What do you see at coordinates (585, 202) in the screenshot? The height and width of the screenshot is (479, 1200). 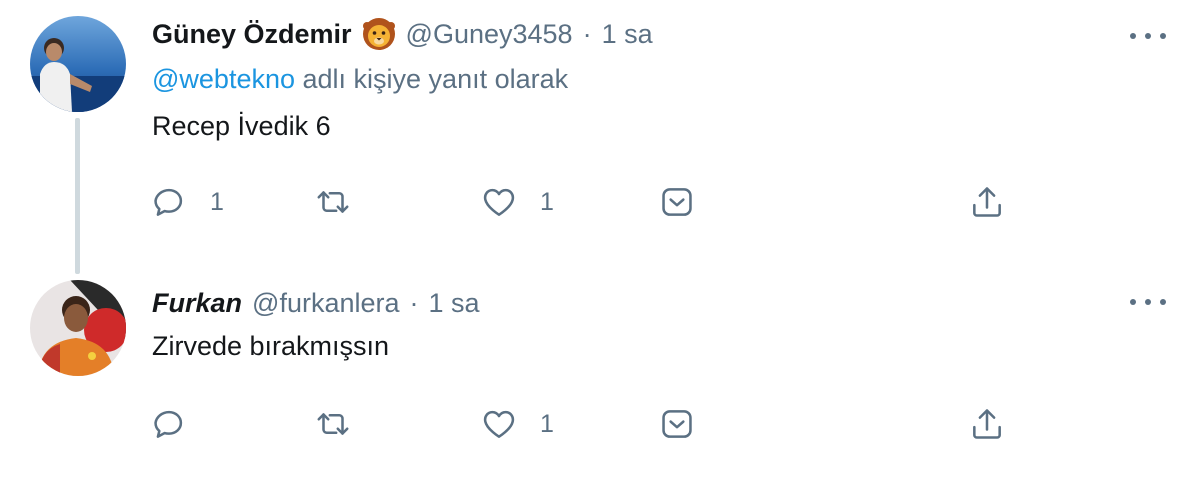 I see `action-bar: 1 1` at bounding box center [585, 202].